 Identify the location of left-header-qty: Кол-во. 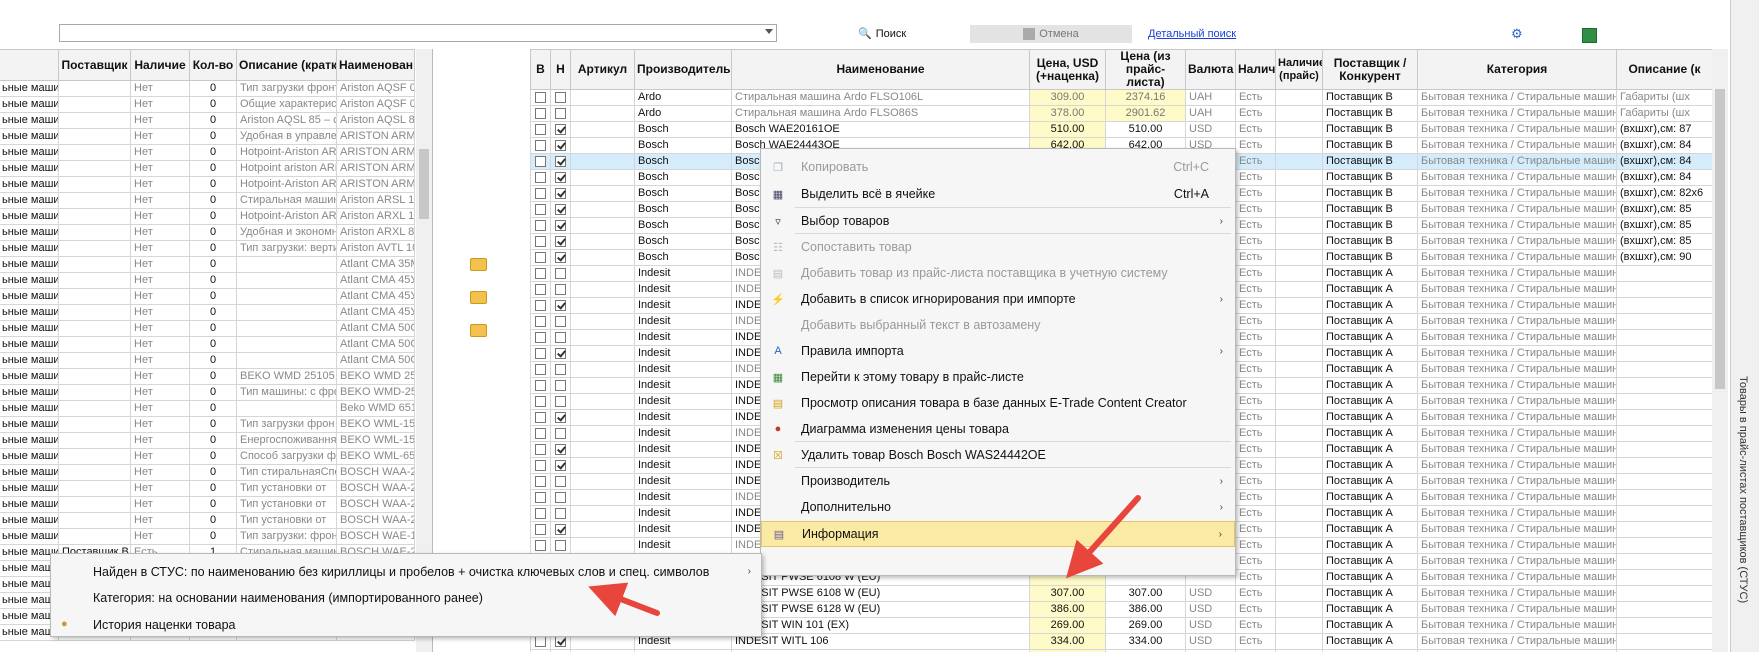
(213, 65).